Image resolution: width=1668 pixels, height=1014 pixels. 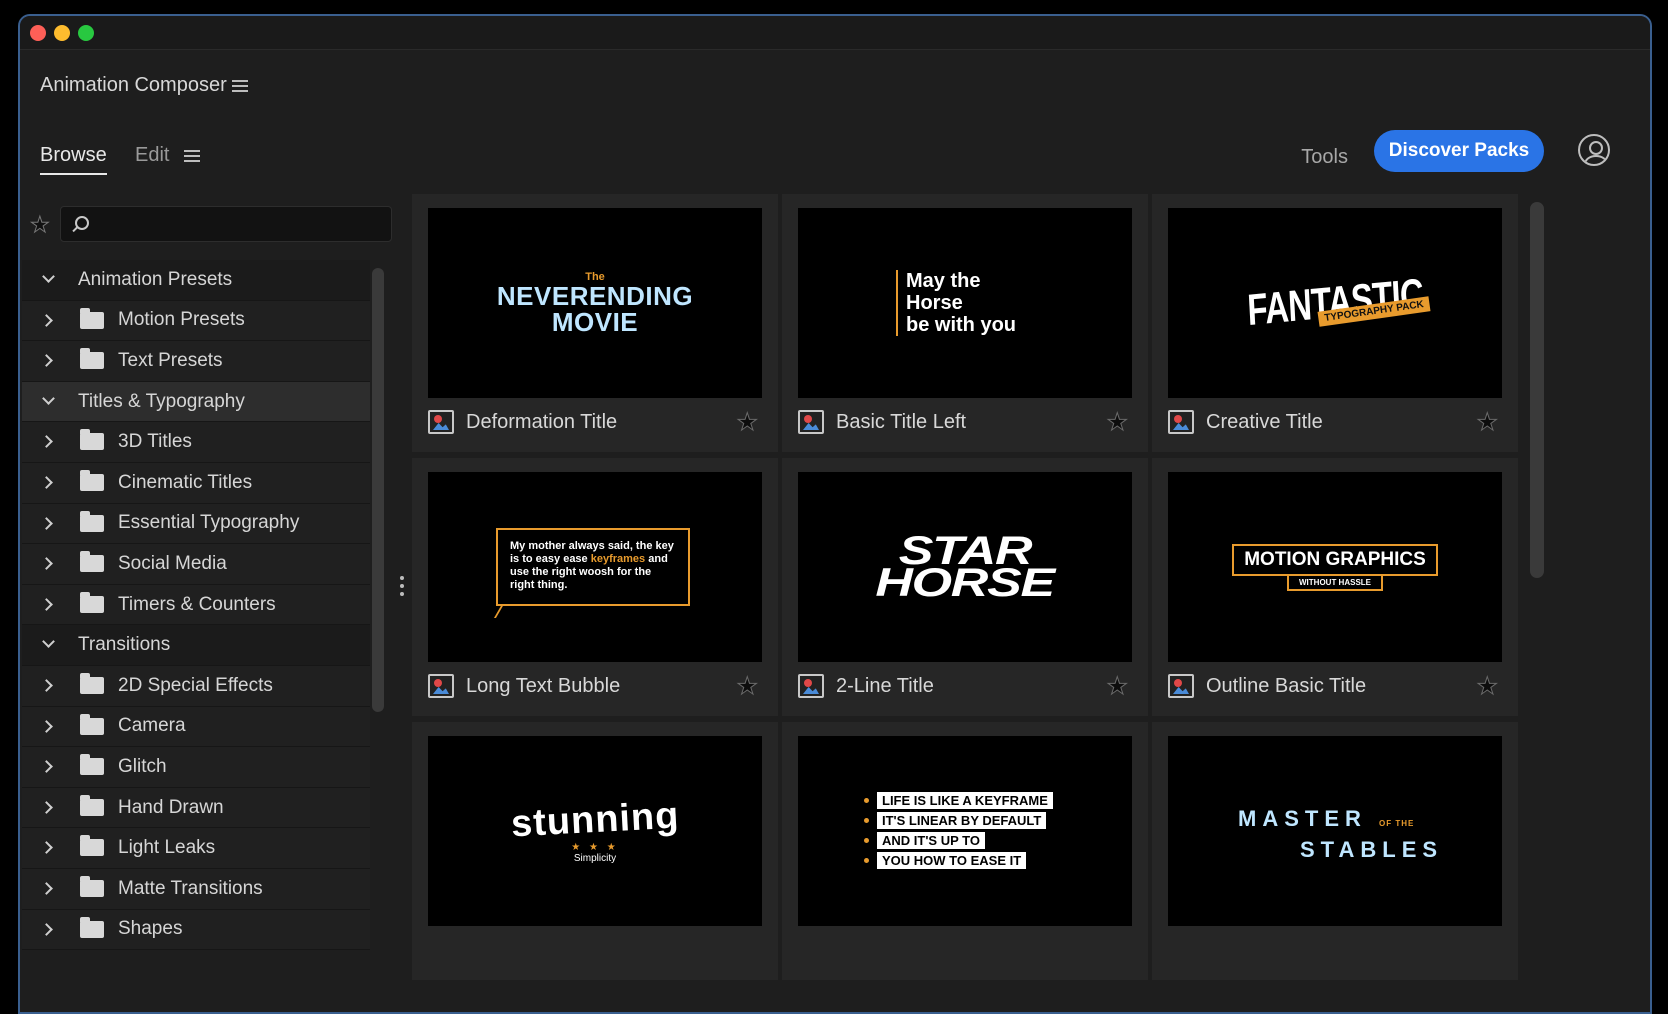 I want to click on app-header: Animation Composer, so click(x=835, y=90).